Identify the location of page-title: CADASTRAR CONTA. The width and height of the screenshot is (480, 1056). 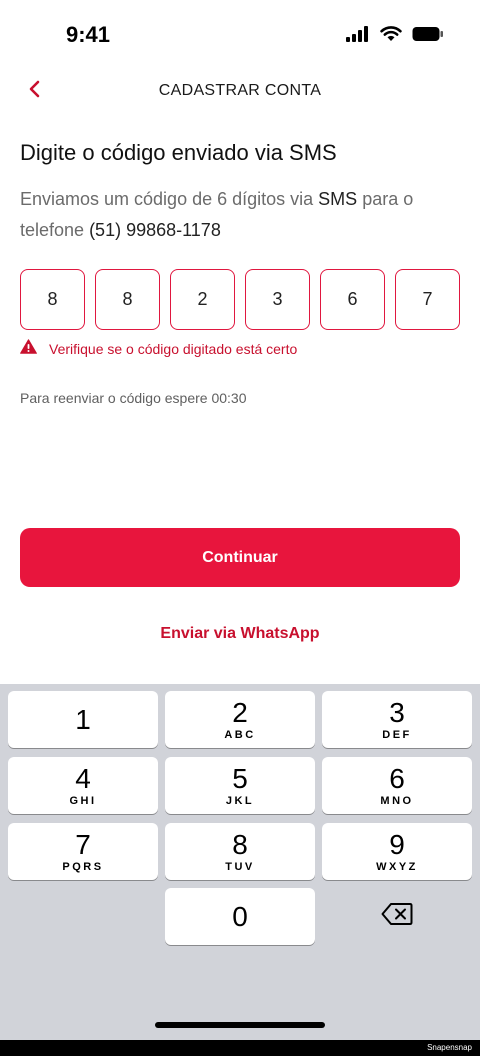
(240, 90).